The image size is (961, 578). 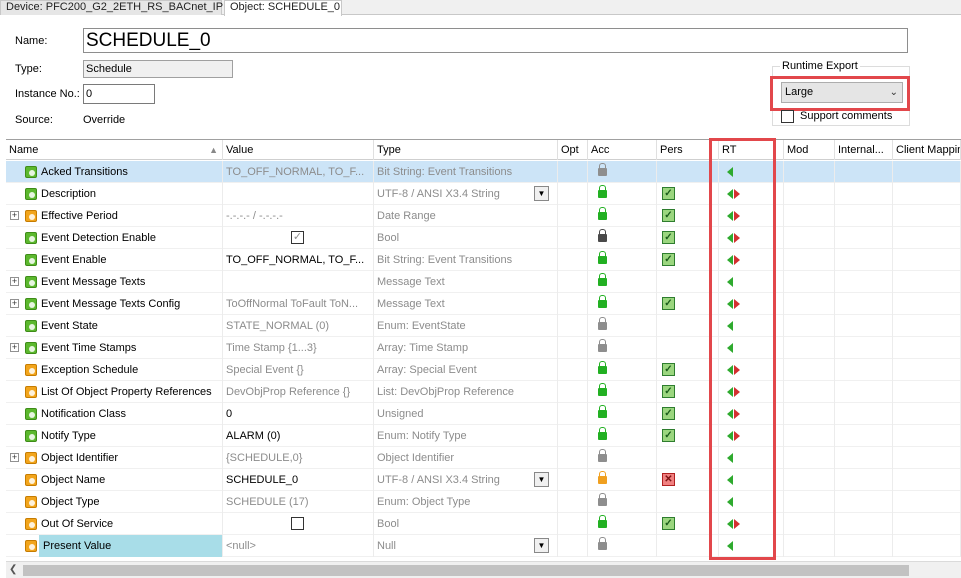 What do you see at coordinates (111, 7) in the screenshot?
I see `tab-device: Device: PFC200_G2_2ETH_RS_BACnet_IP` at bounding box center [111, 7].